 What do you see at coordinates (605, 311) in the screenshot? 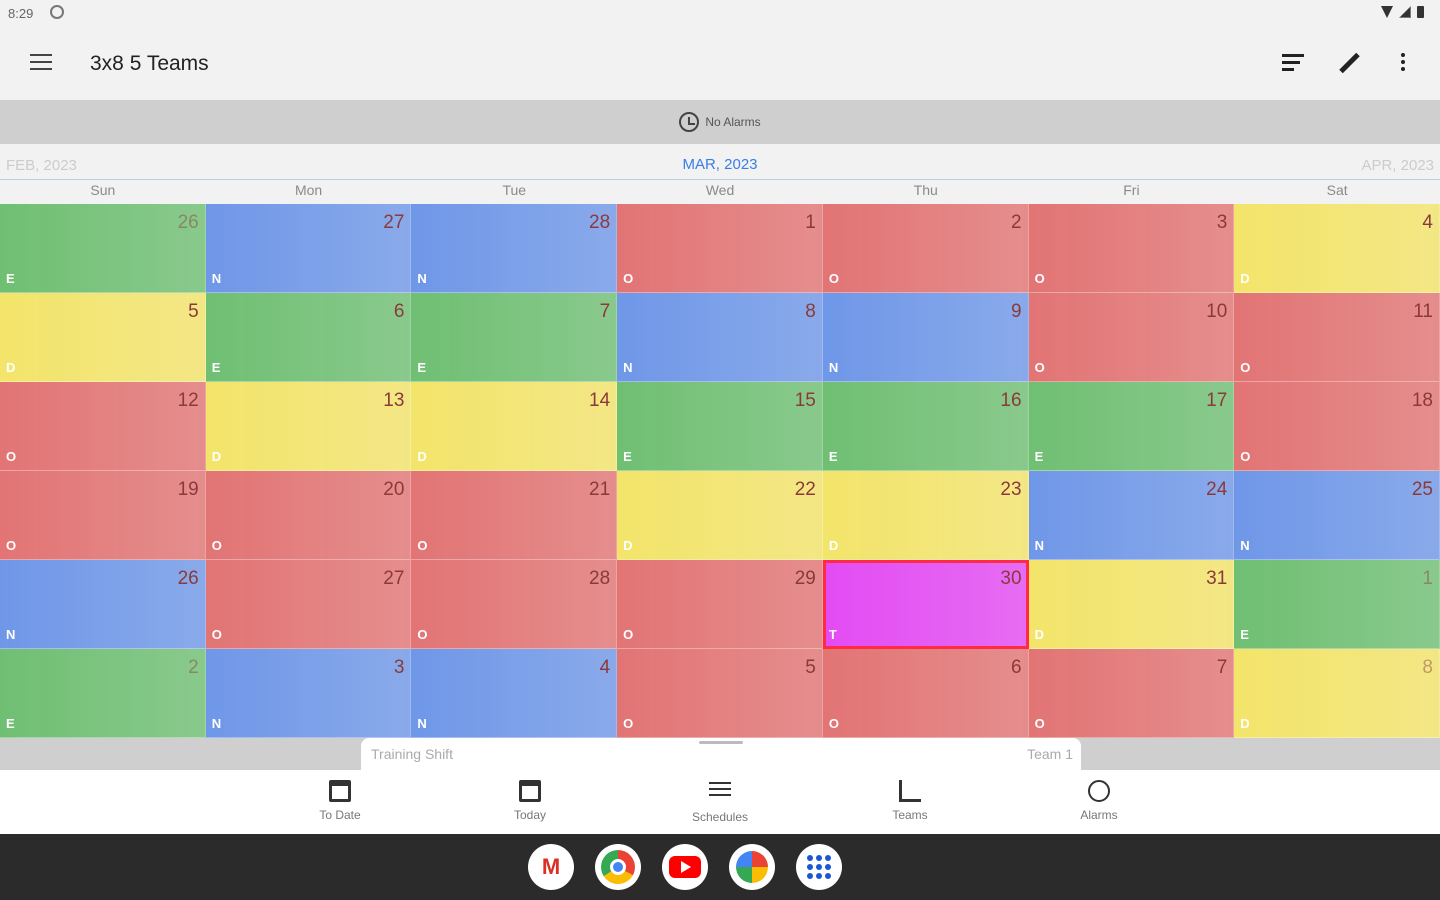
I see `day-number: 7` at bounding box center [605, 311].